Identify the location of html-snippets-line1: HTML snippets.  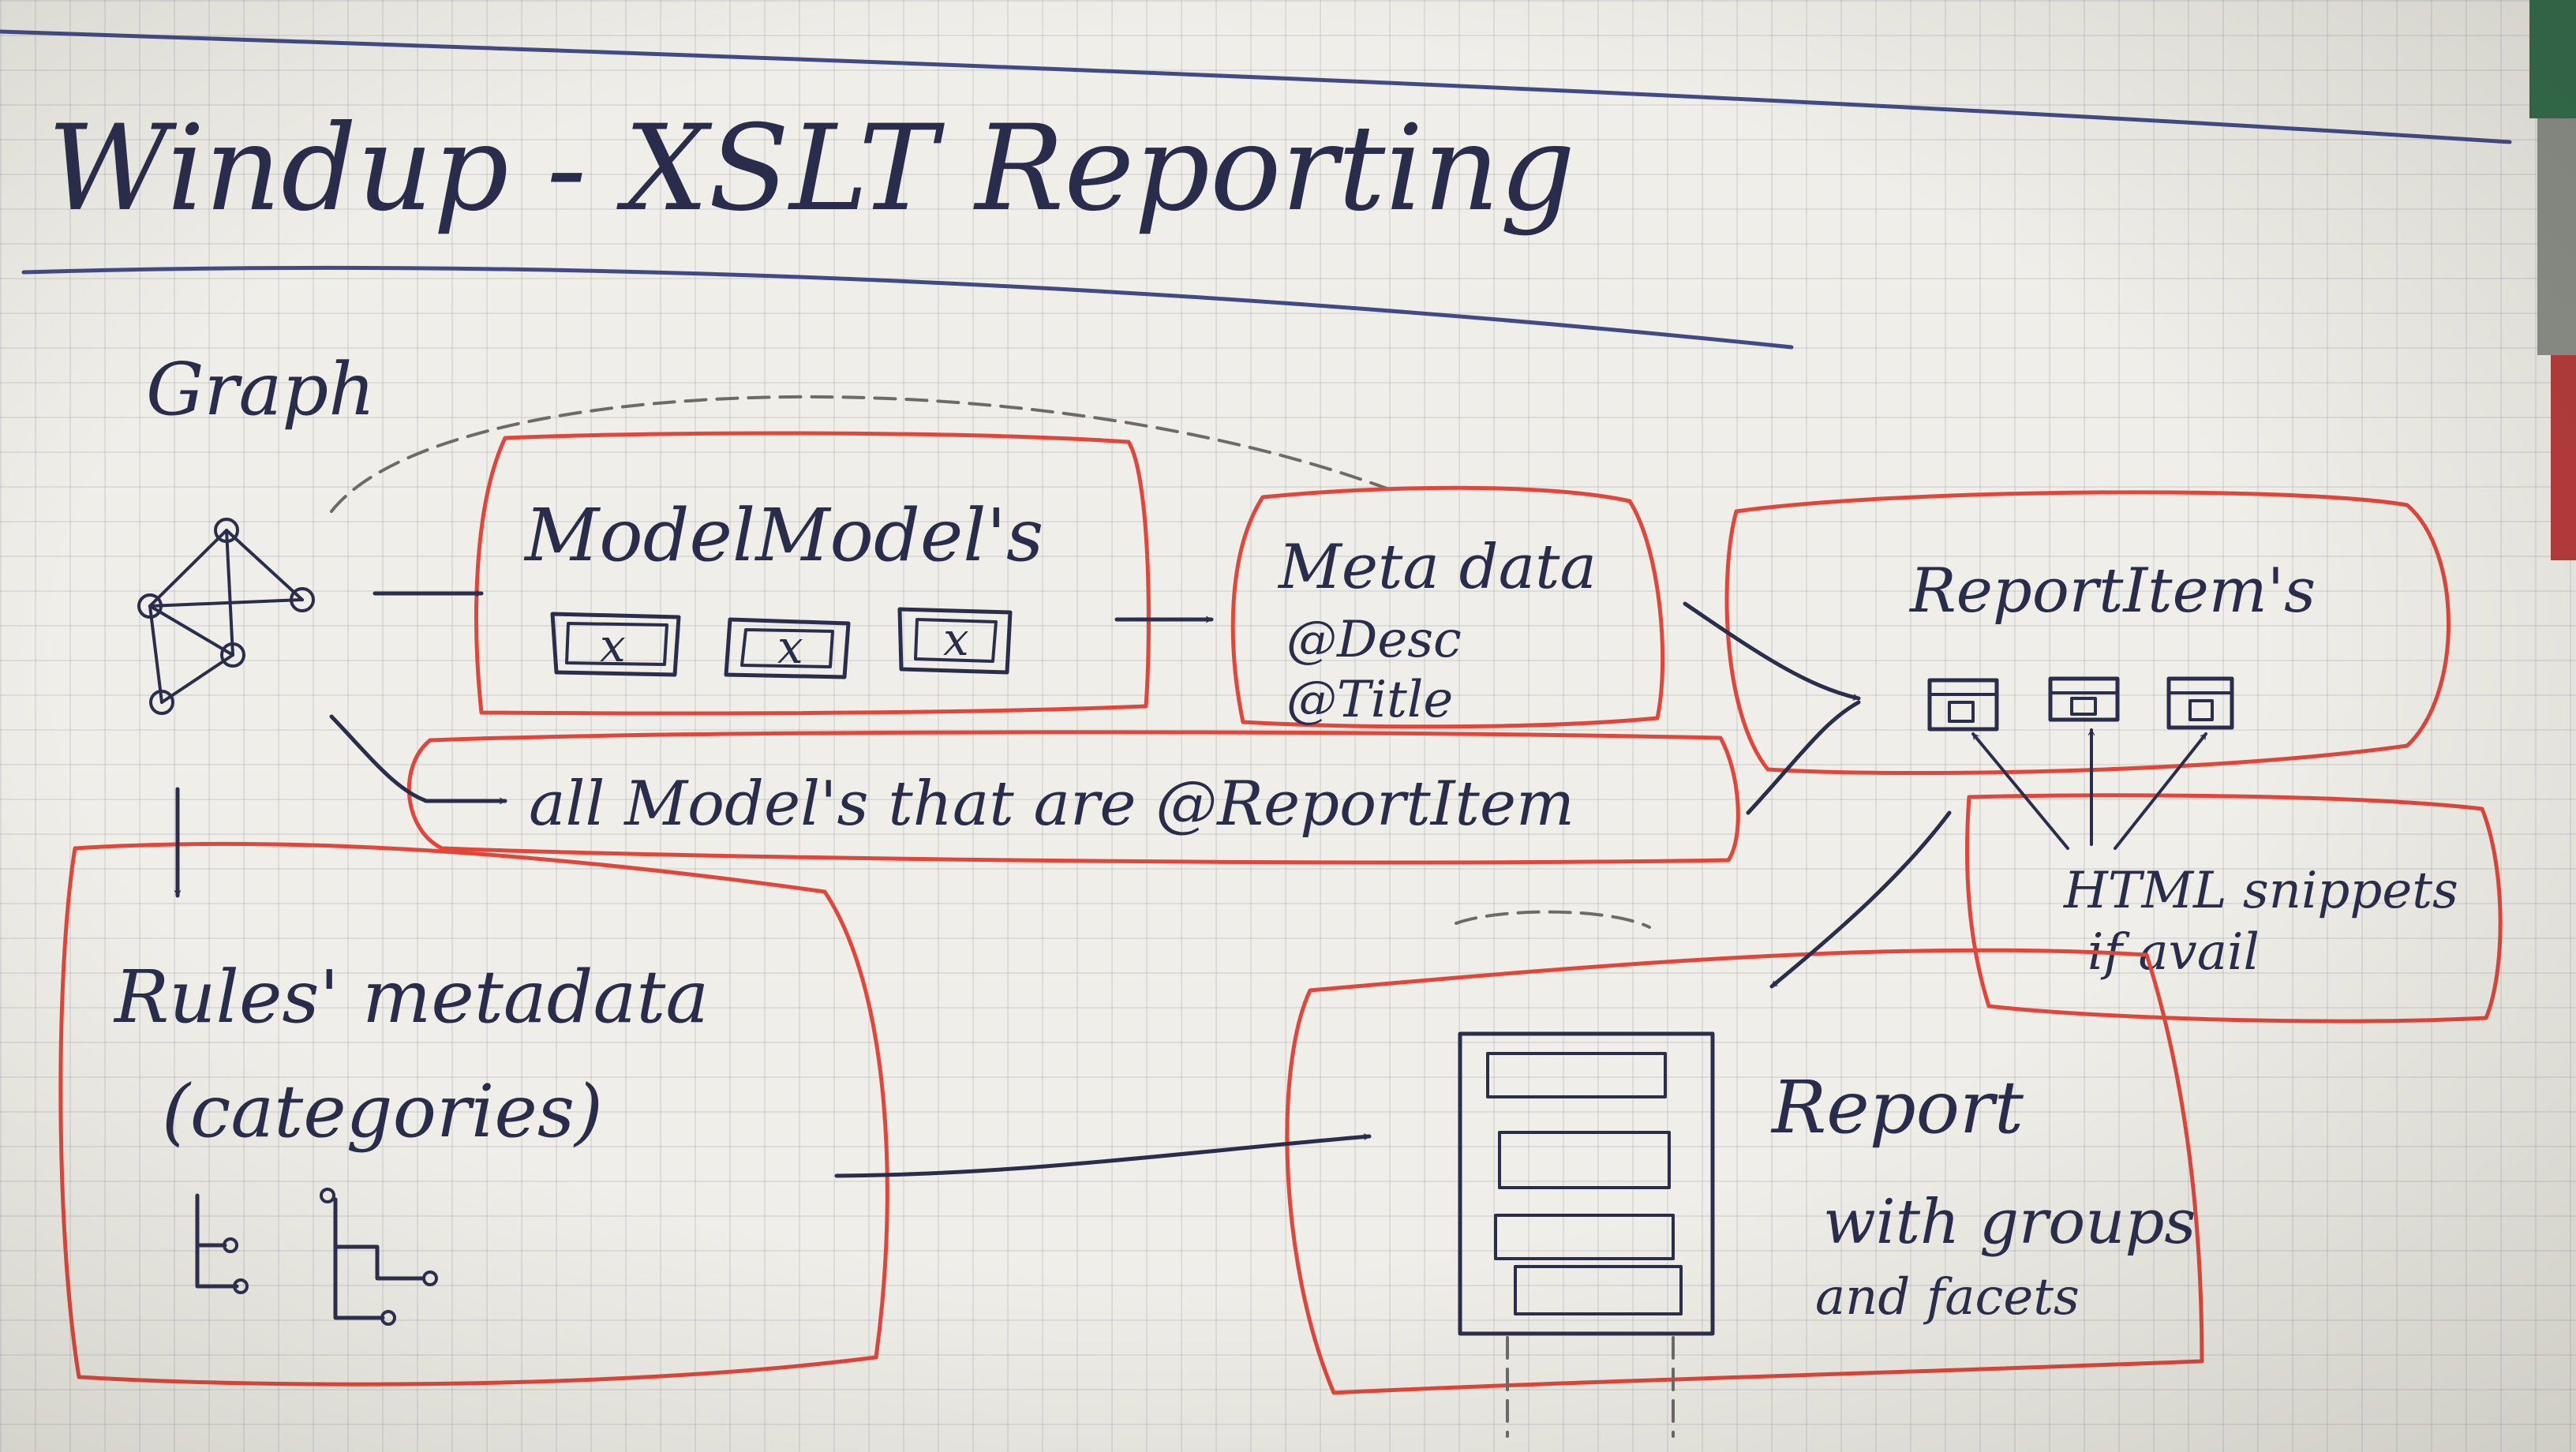
(2260, 891).